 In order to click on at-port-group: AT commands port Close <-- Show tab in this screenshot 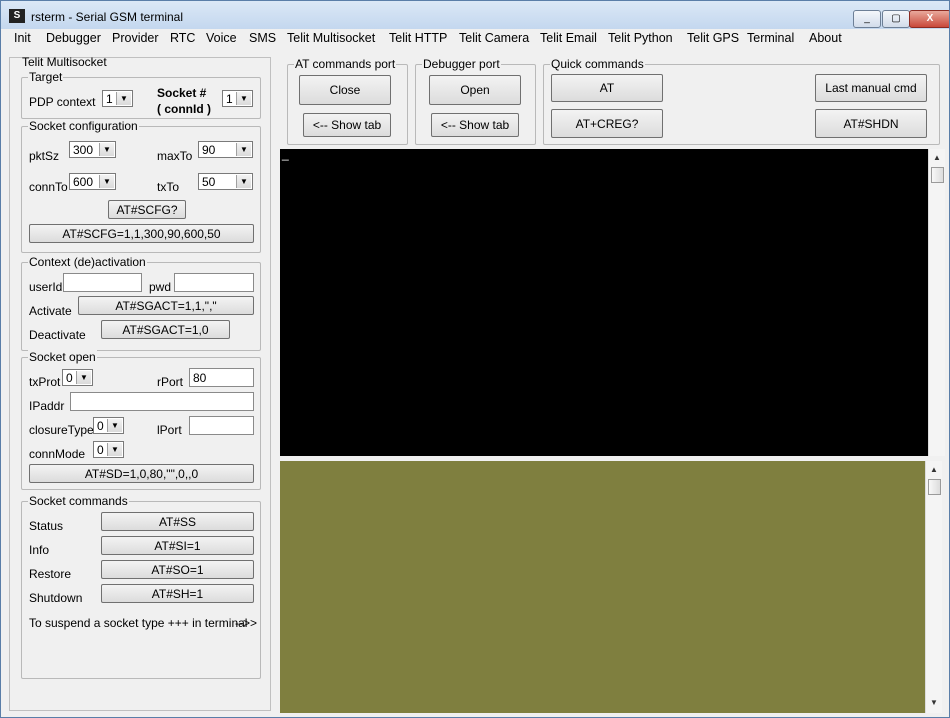, I will do `click(347, 101)`.